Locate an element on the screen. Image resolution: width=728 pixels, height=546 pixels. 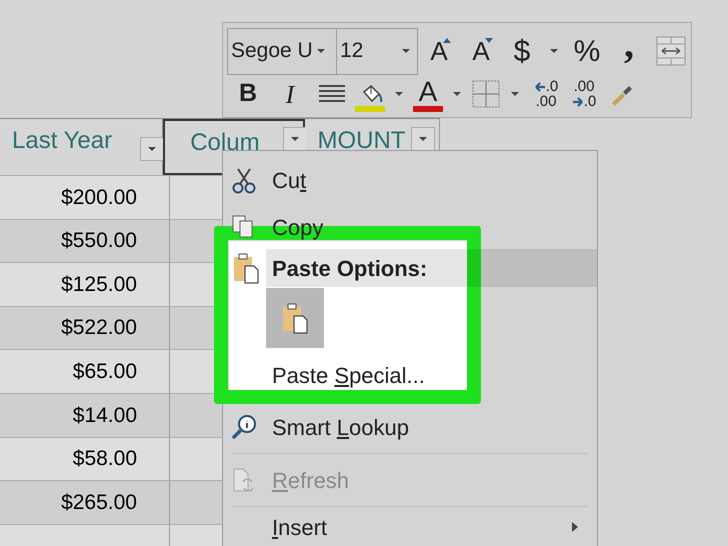
header-text: Colum is located at coordinates (225, 143).